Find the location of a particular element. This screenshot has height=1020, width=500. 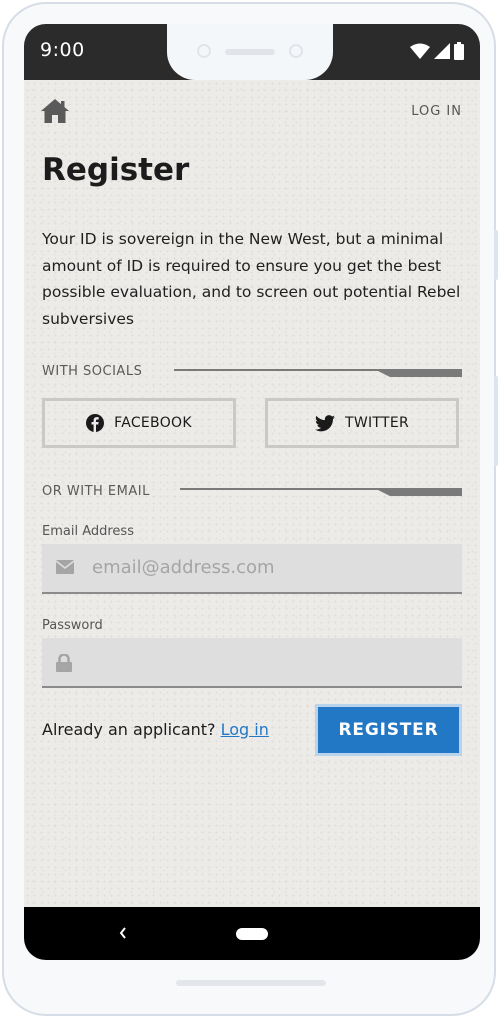

email-divider is located at coordinates (321, 492).